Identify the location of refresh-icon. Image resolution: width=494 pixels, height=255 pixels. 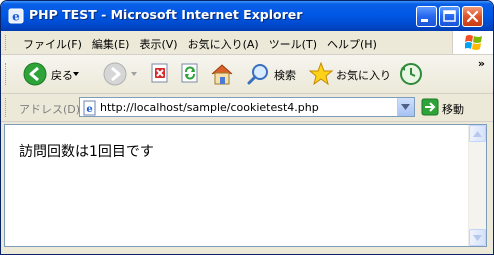
(189, 73).